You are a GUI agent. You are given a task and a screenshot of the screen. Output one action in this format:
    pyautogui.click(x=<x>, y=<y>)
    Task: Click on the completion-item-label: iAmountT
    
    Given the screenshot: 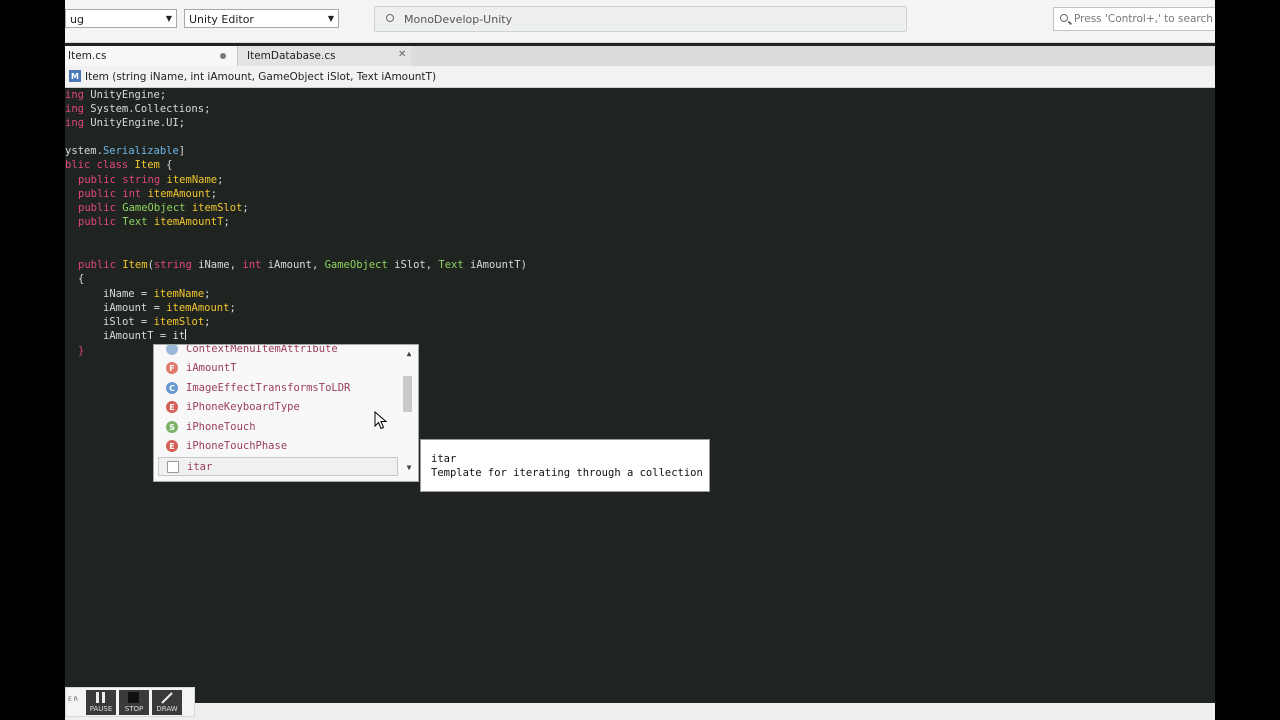 What is the action you would take?
    pyautogui.click(x=211, y=368)
    